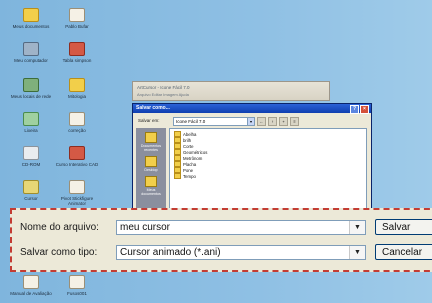 This screenshot has width=432, height=303. Describe the element at coordinates (77, 293) in the screenshot. I see `desktop-icon-label: Fusos001` at that location.